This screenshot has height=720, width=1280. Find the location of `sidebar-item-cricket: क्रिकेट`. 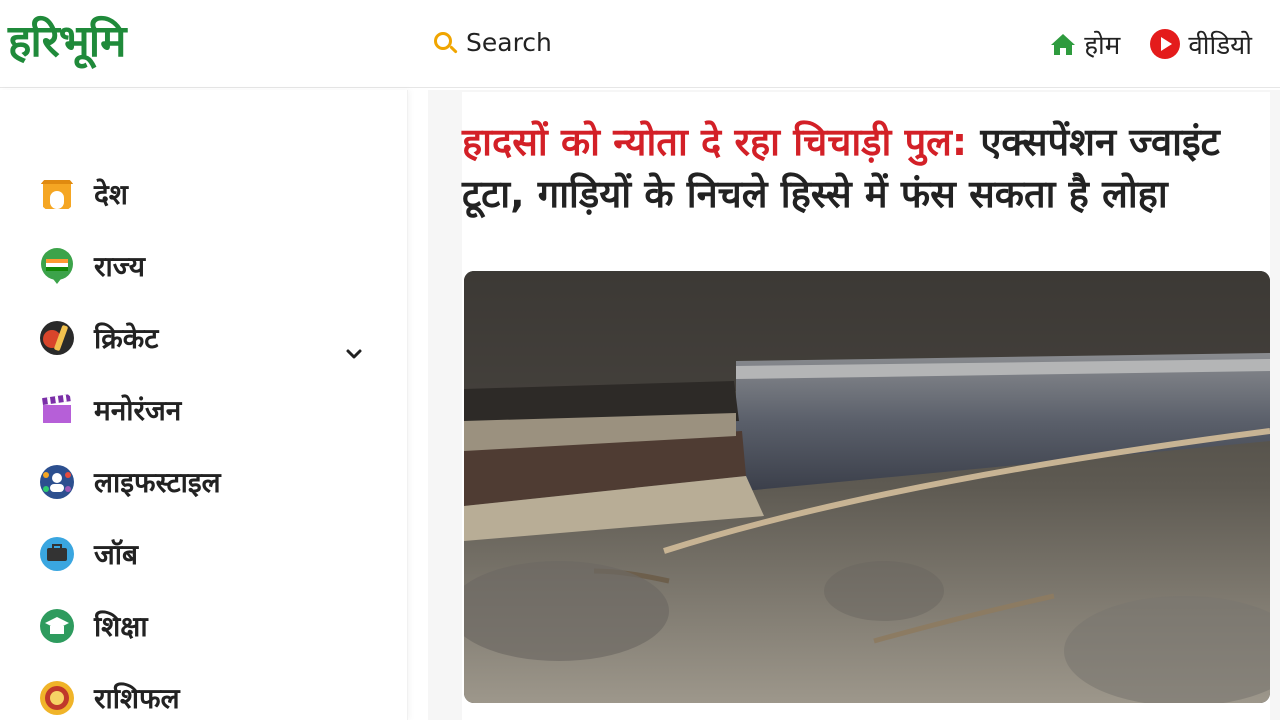

sidebar-item-cricket: क्रिकेट is located at coordinates (98, 338).